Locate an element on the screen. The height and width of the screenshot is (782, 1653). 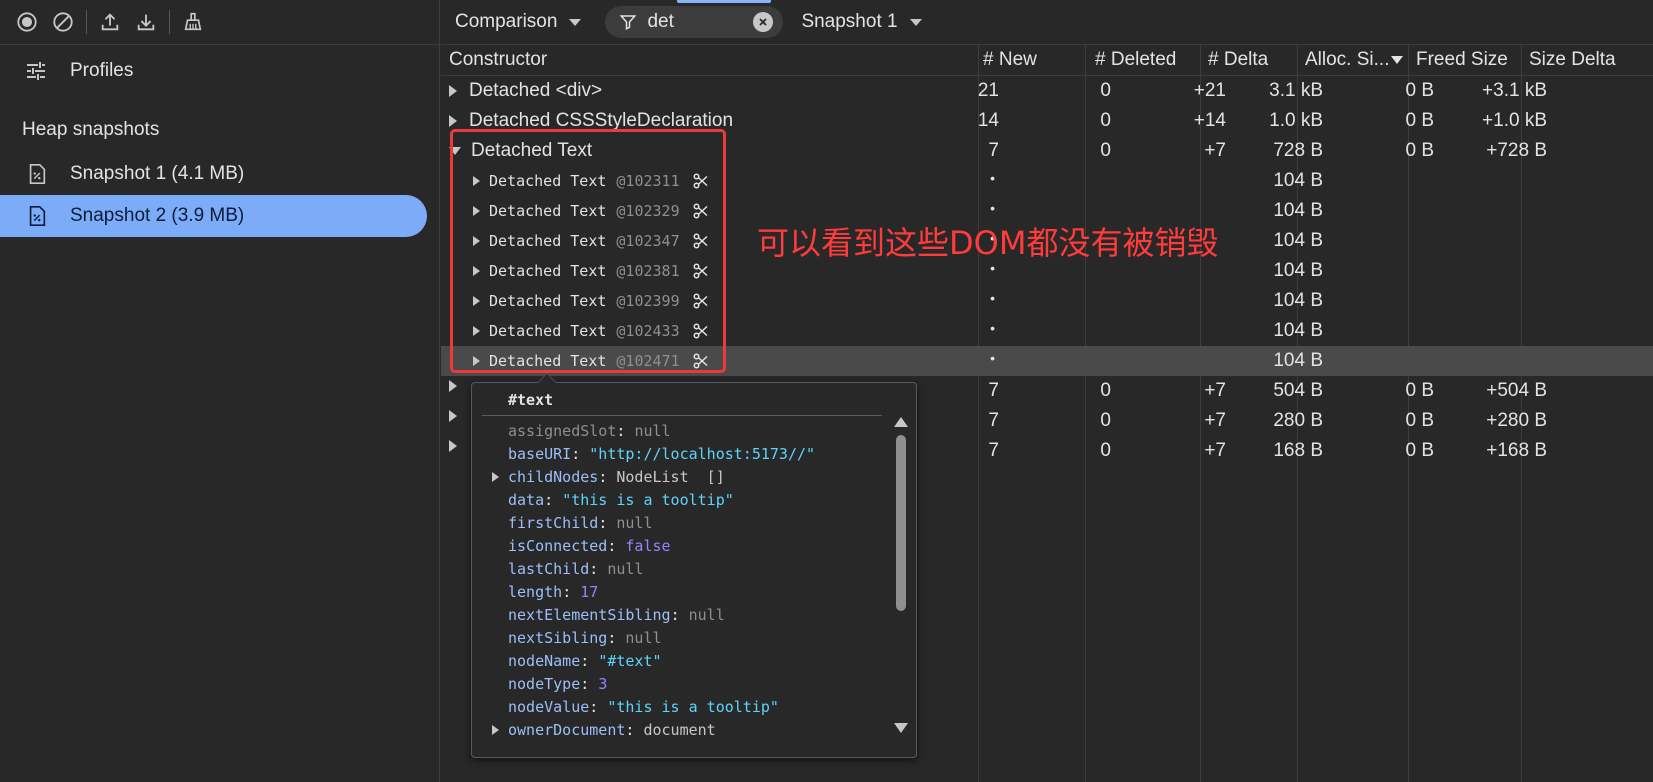
table-row-child: Detached Text @102311 • 104 B is located at coordinates (1047, 181).